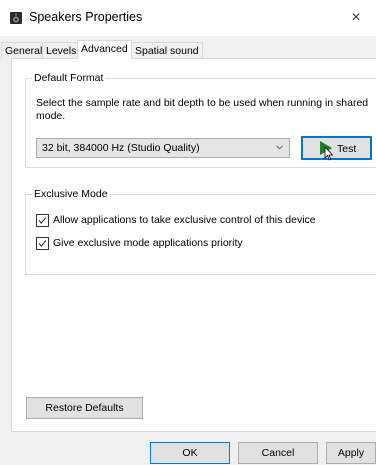 The height and width of the screenshot is (465, 376). Describe the element at coordinates (278, 453) in the screenshot. I see `cancel-button: Cancel` at that location.